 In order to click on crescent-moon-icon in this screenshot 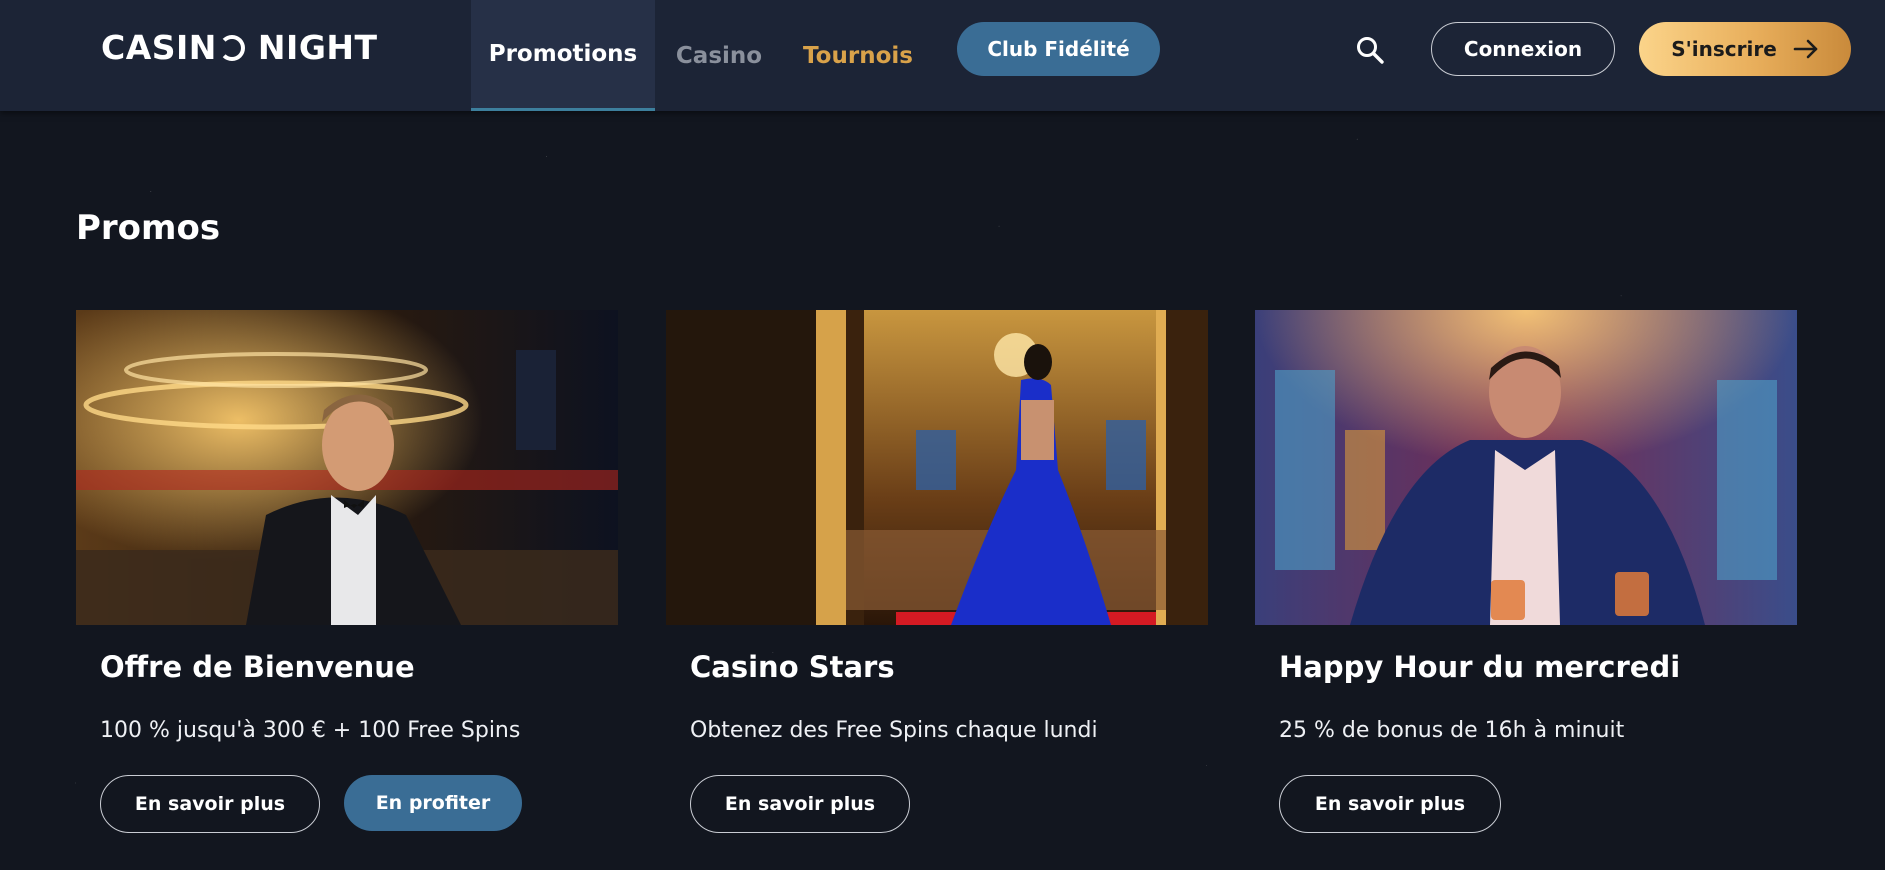, I will do `click(231, 48)`.